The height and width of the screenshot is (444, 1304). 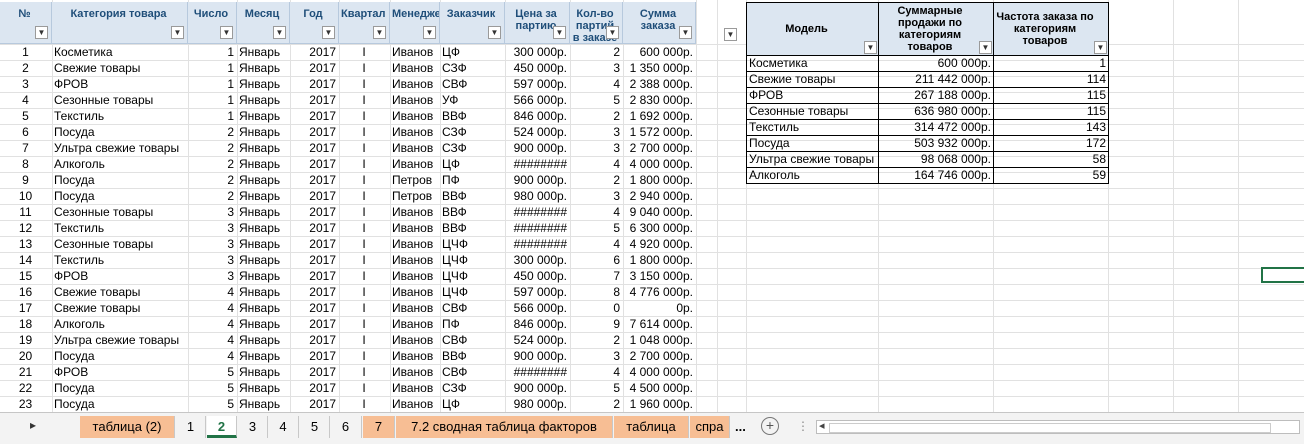 I want to click on table-cell: ФРОВ, so click(x=119, y=372).